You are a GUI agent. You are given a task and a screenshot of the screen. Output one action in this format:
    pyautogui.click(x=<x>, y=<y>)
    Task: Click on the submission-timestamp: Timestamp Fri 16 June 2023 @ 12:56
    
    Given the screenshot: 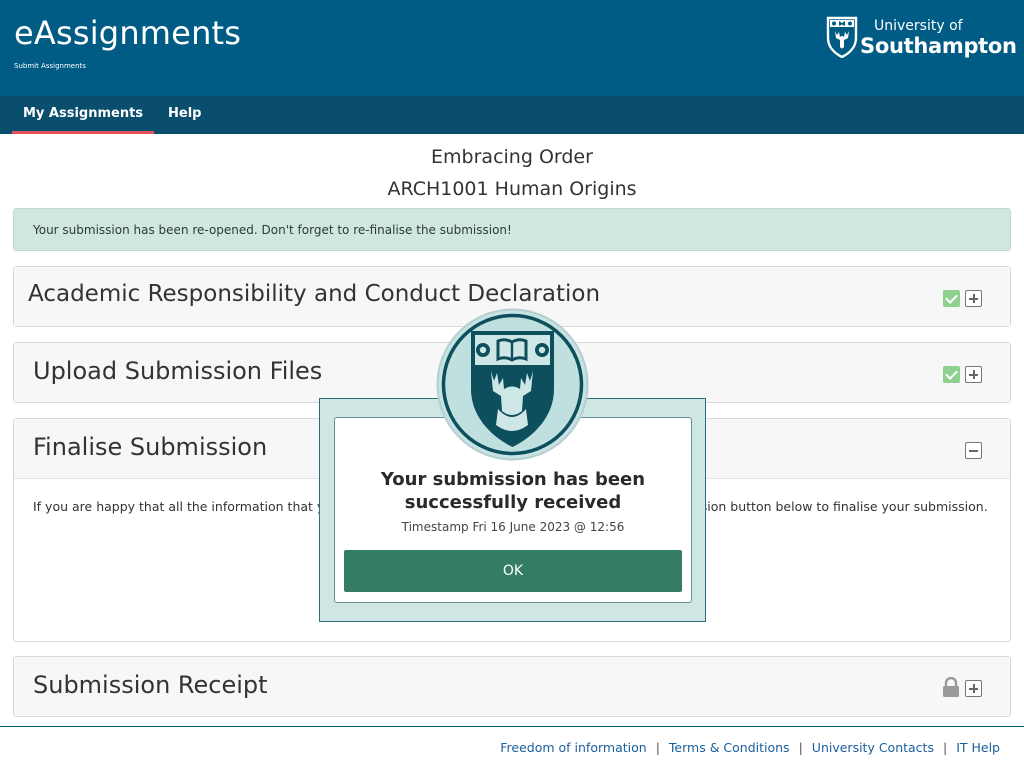 What is the action you would take?
    pyautogui.click(x=513, y=527)
    